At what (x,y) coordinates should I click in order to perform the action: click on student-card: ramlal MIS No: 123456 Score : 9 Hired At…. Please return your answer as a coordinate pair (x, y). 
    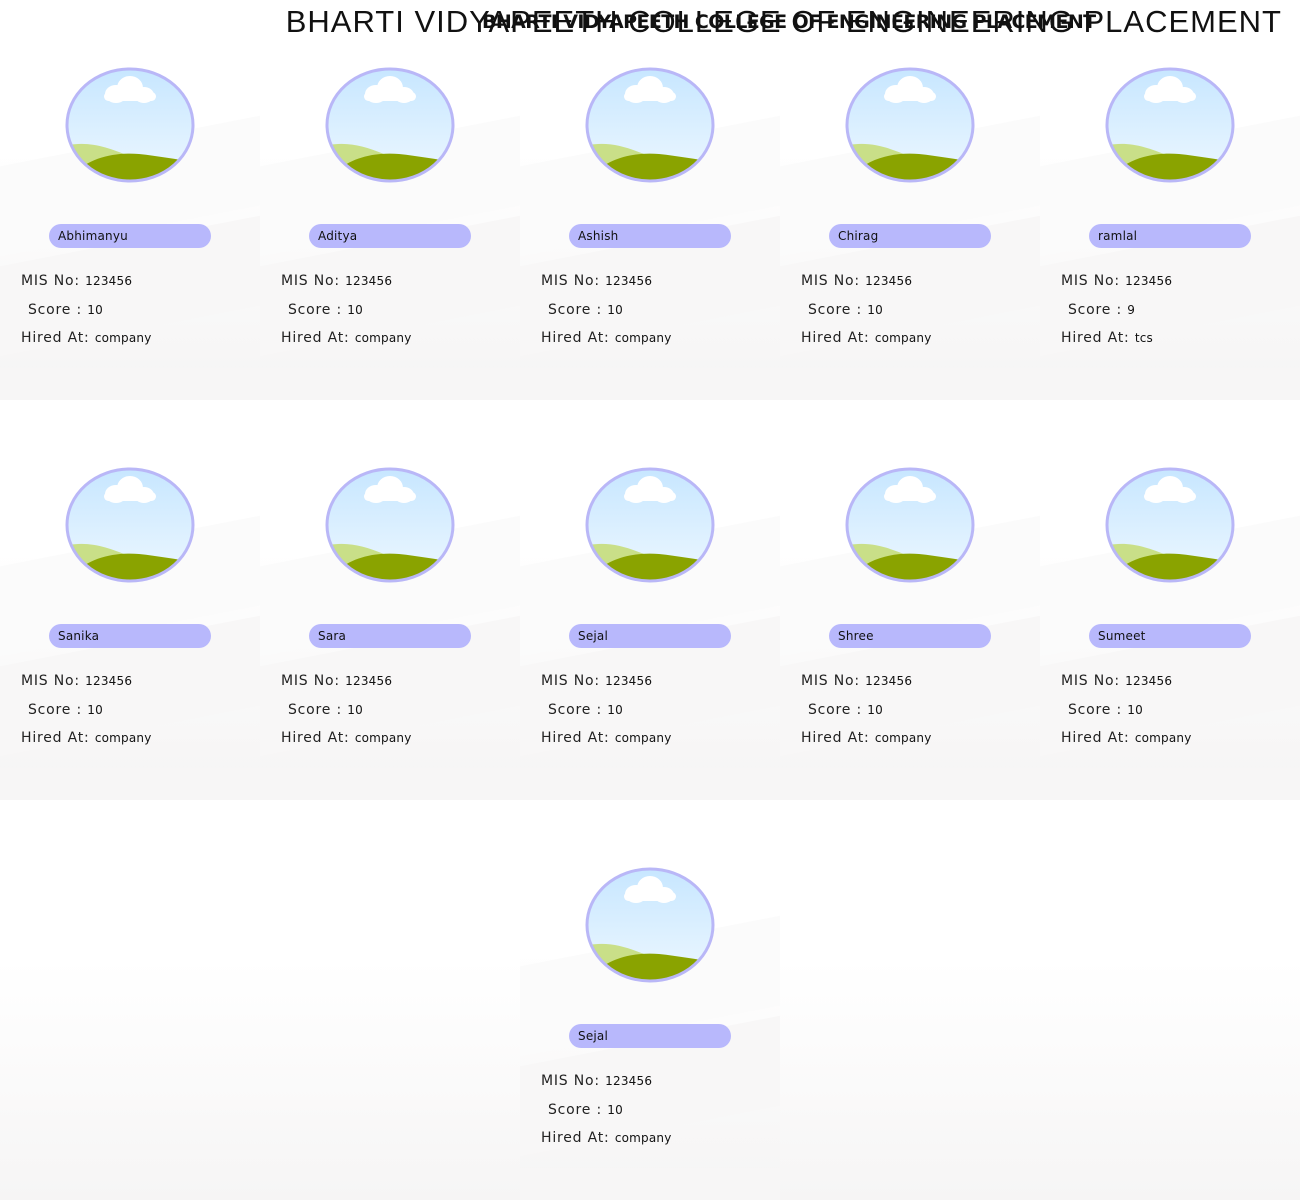
    Looking at the image, I should click on (1170, 200).